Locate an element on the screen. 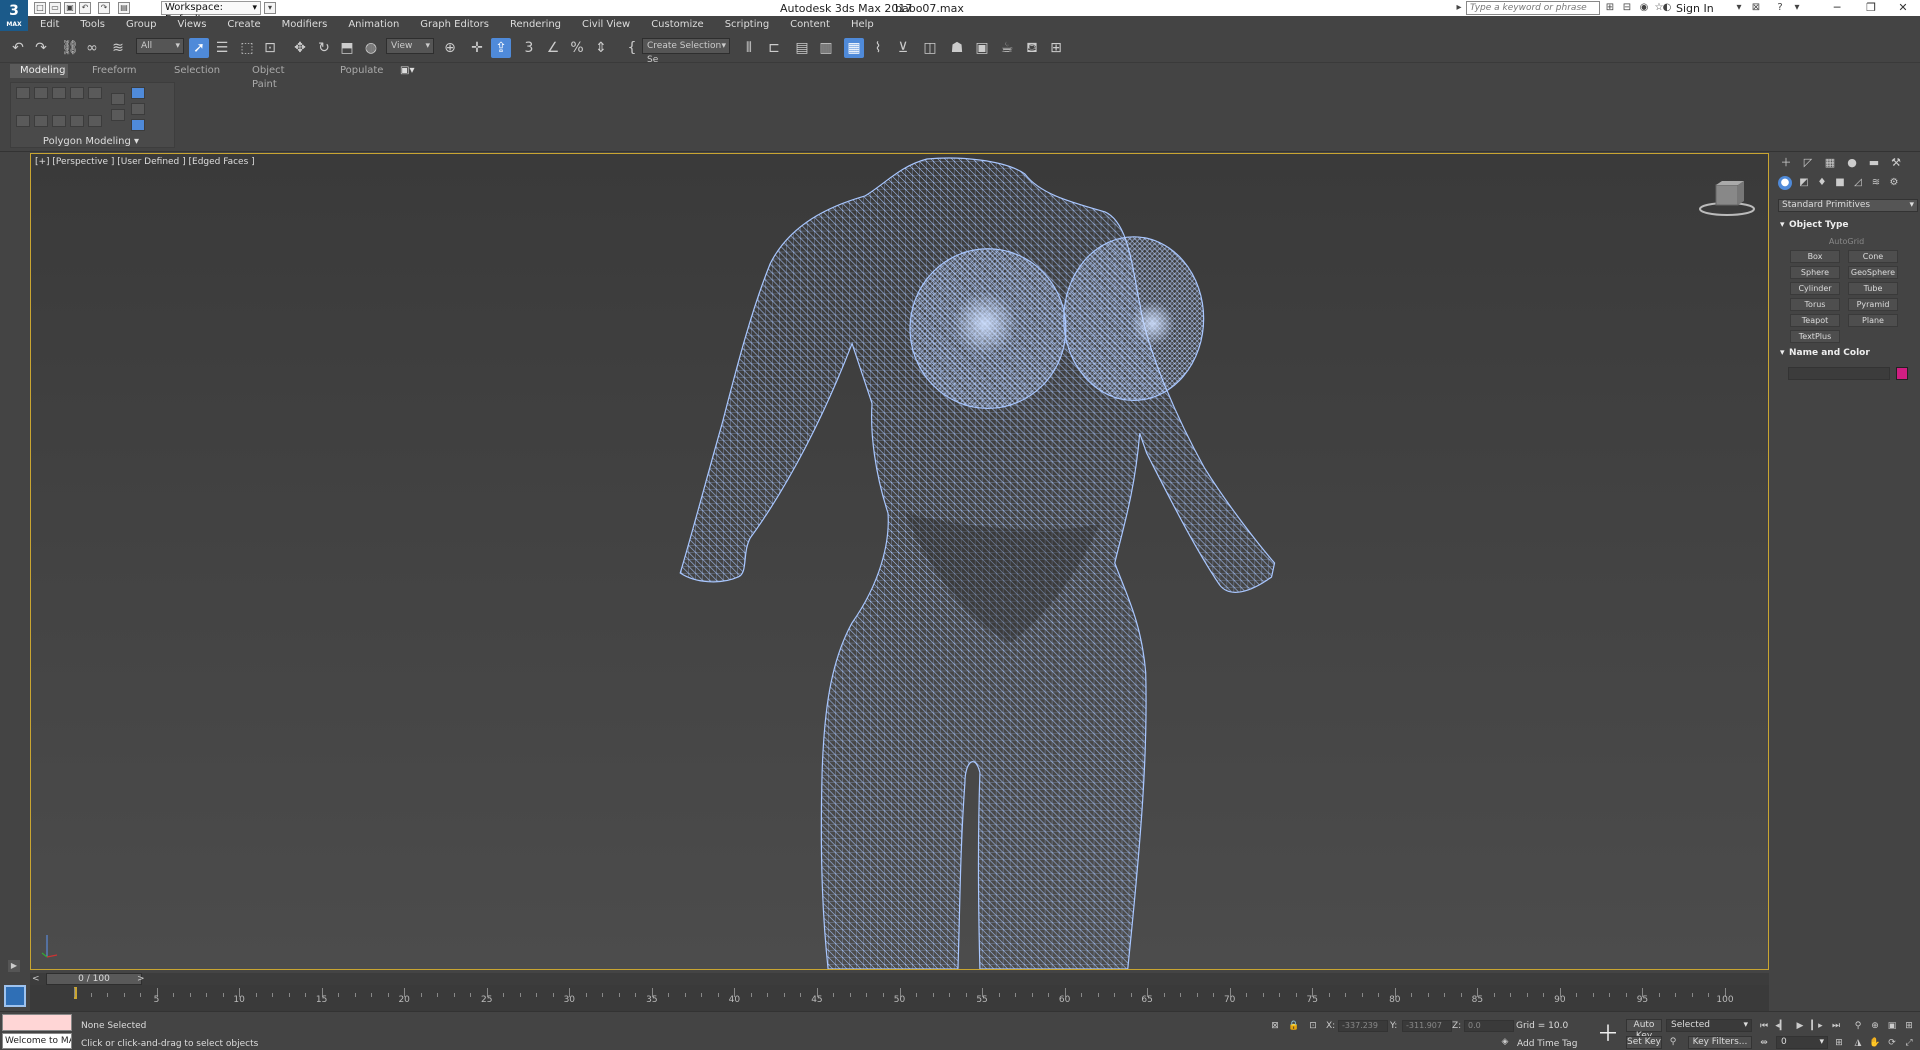  bind-space-warp-icon: ≋ is located at coordinates (118, 48).